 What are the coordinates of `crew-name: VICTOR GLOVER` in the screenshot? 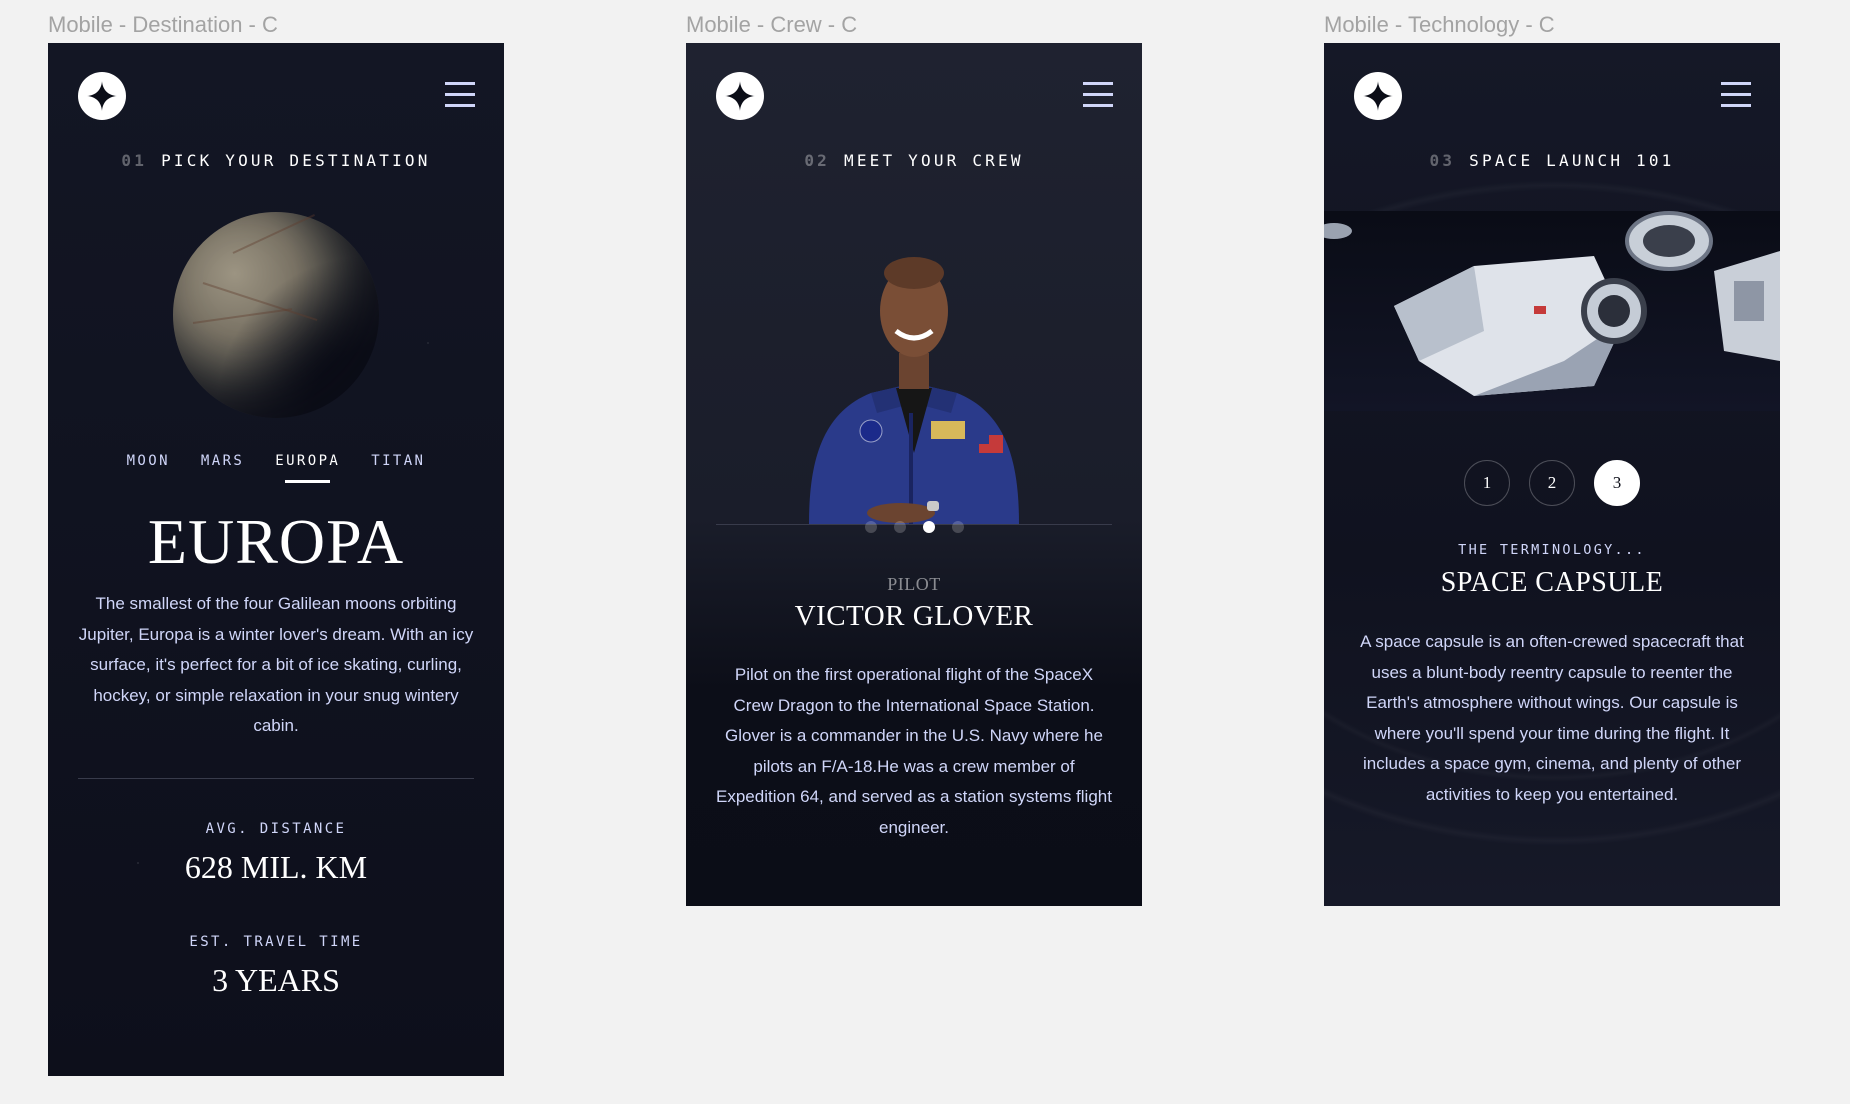 It's located at (914, 616).